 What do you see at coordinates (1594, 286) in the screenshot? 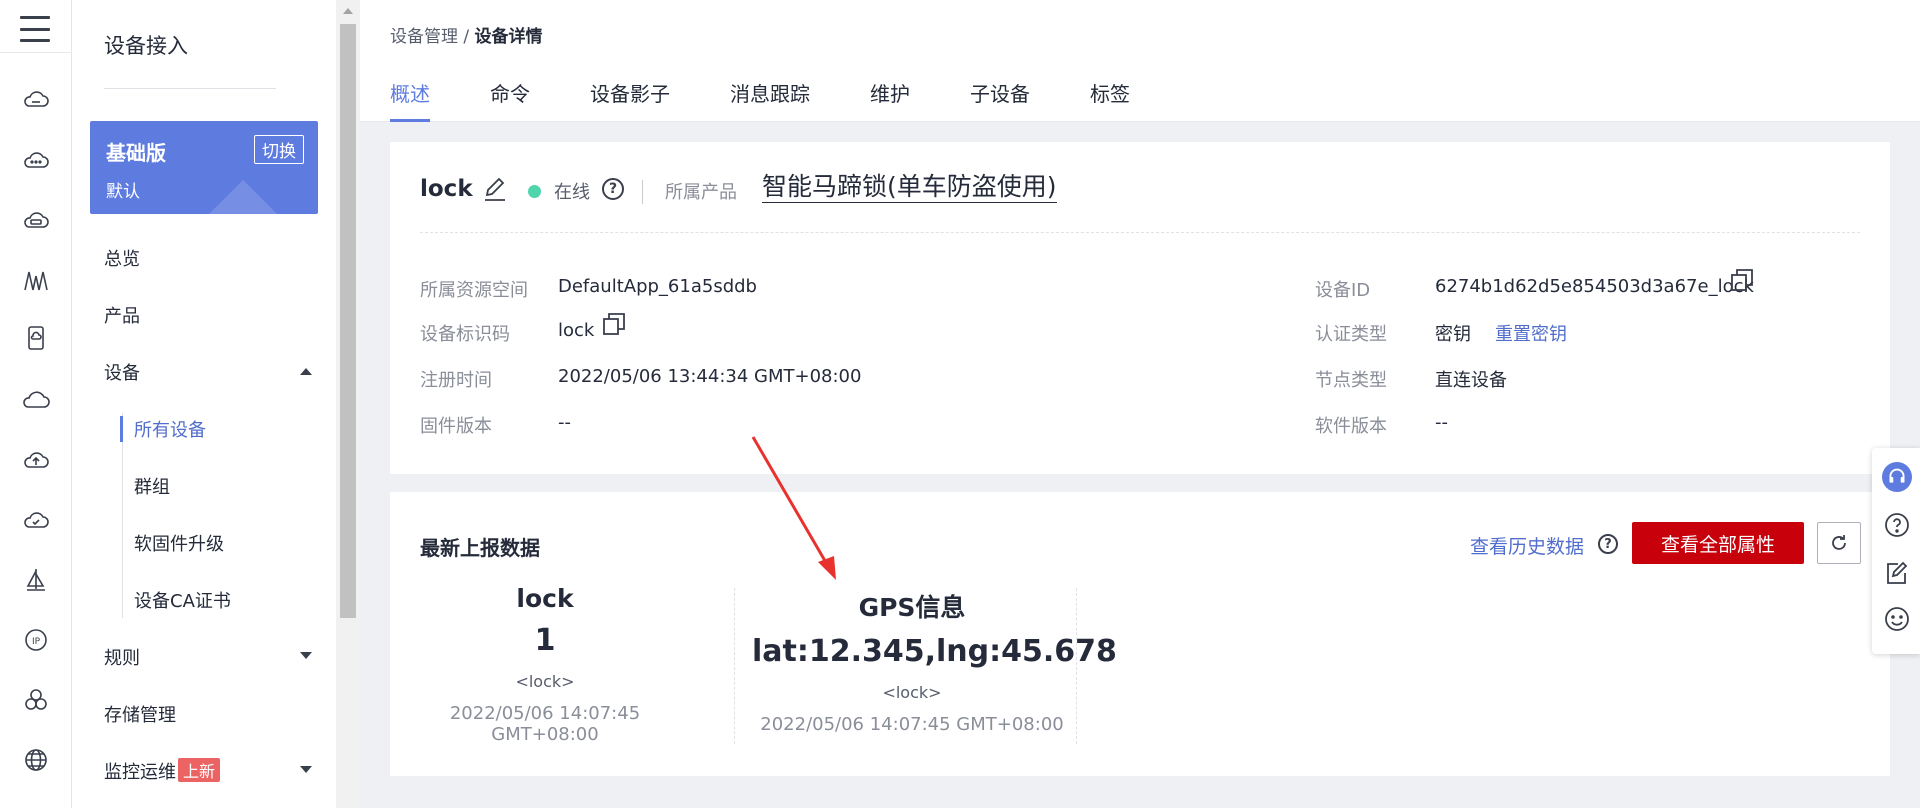
I see `device-id-value: 6274b1d62d5e854503d3a67e_lock` at bounding box center [1594, 286].